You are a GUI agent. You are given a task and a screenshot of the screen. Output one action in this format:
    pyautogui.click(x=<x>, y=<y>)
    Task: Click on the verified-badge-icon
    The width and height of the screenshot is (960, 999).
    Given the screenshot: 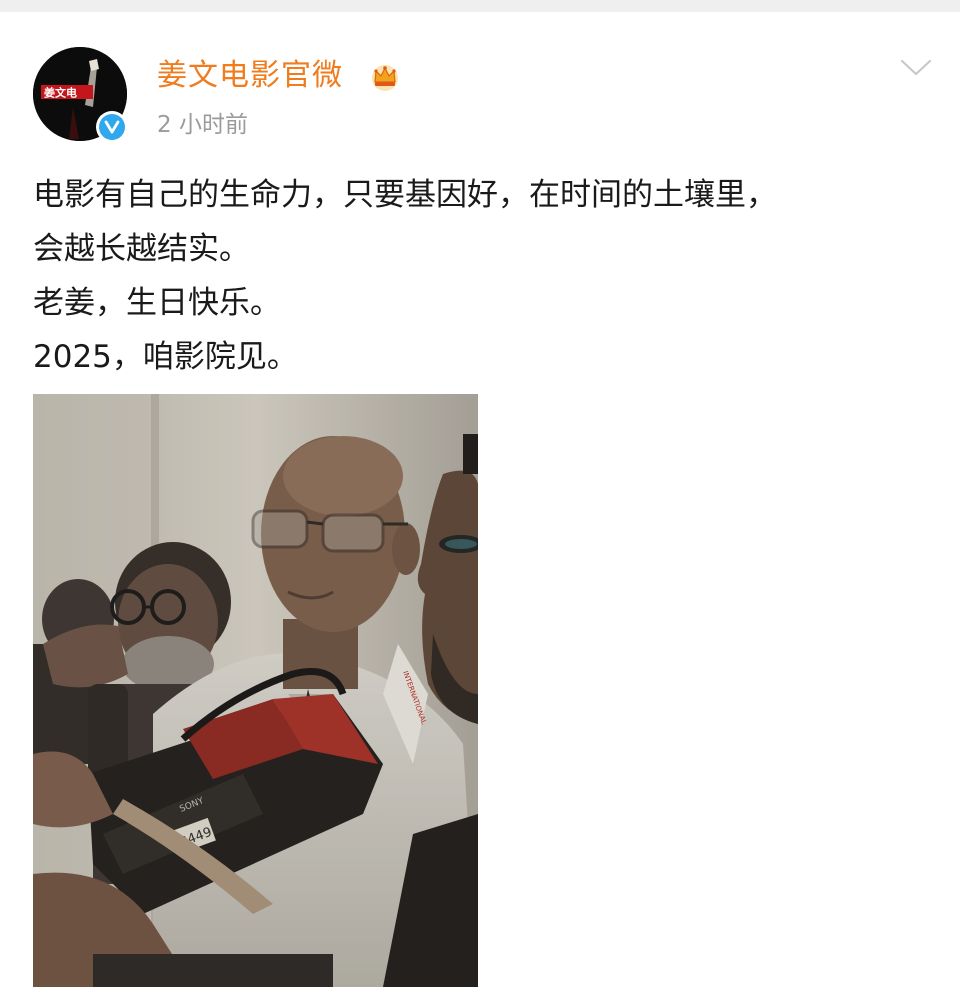 What is the action you would take?
    pyautogui.click(x=112, y=127)
    